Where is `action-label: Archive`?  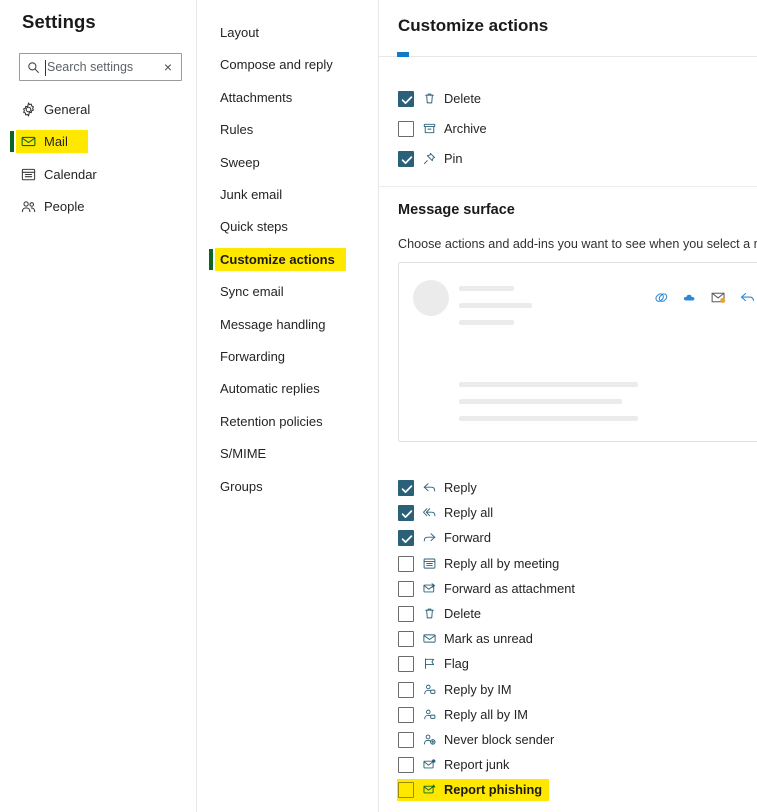
action-label: Archive is located at coordinates (465, 128).